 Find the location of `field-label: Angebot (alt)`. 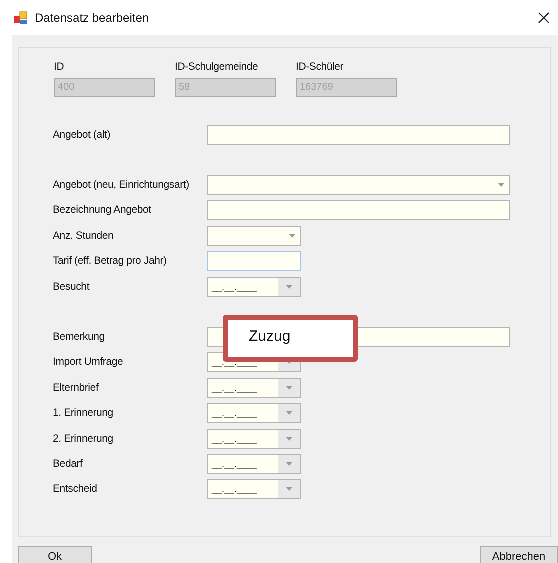

field-label: Angebot (alt) is located at coordinates (82, 134).